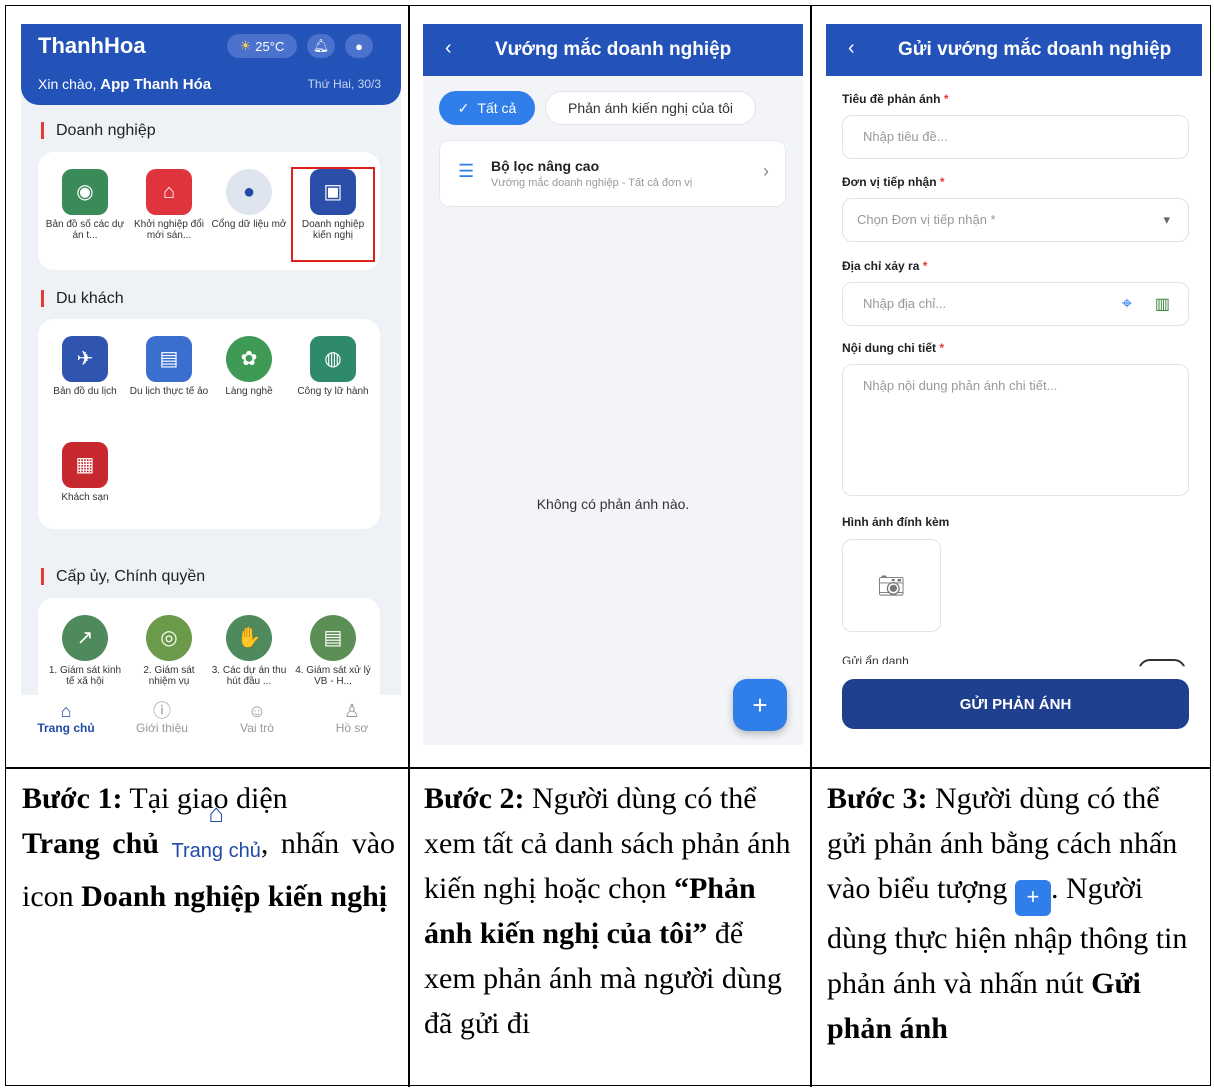  What do you see at coordinates (333, 638) in the screenshot?
I see `document-icon: ▤` at bounding box center [333, 638].